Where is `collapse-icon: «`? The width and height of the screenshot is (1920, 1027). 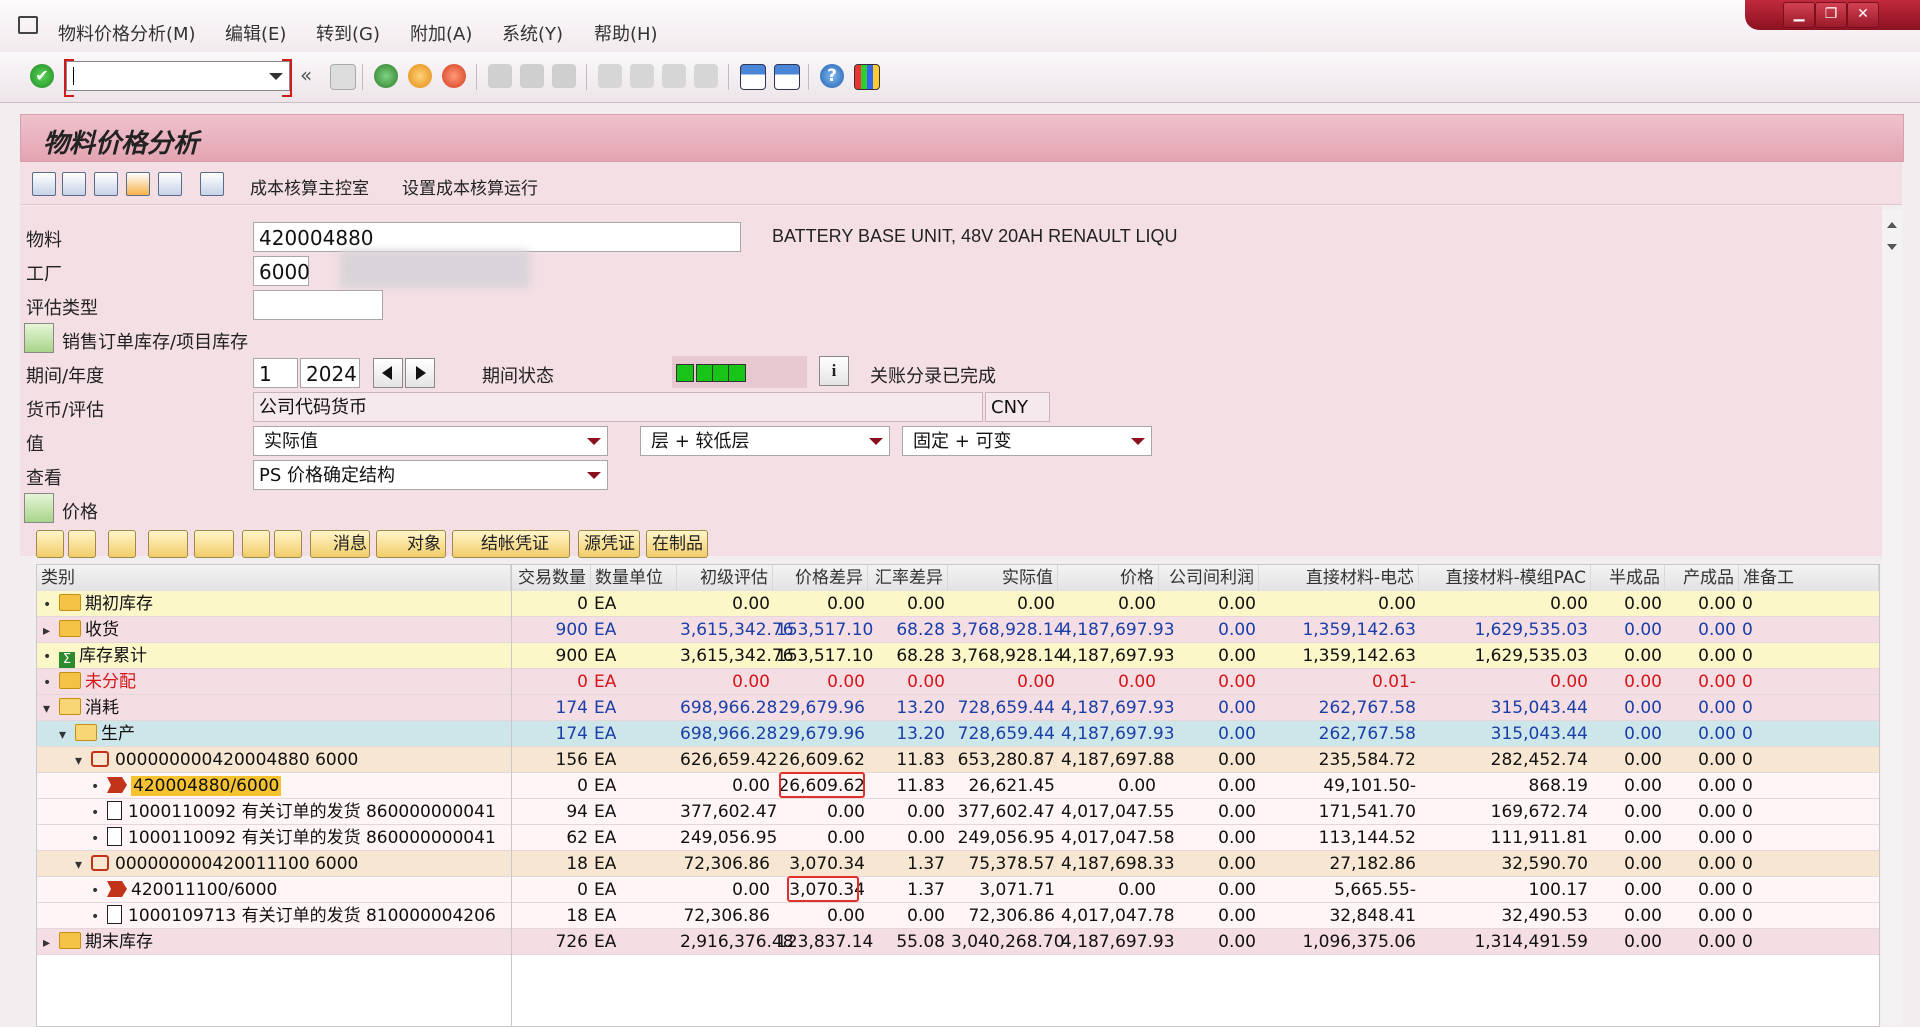
collapse-icon: « is located at coordinates (306, 75).